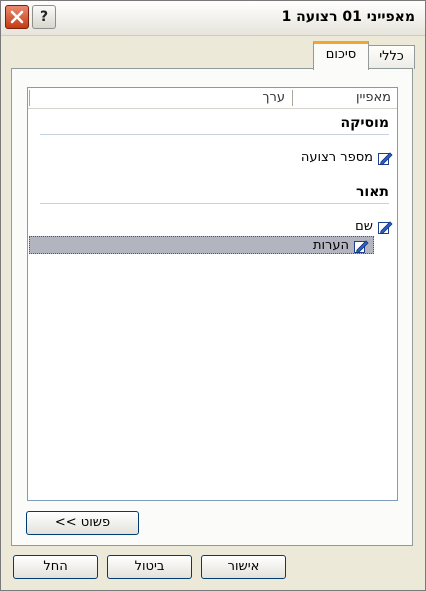 This screenshot has height=591, width=426. I want to click on close-button, so click(17, 17).